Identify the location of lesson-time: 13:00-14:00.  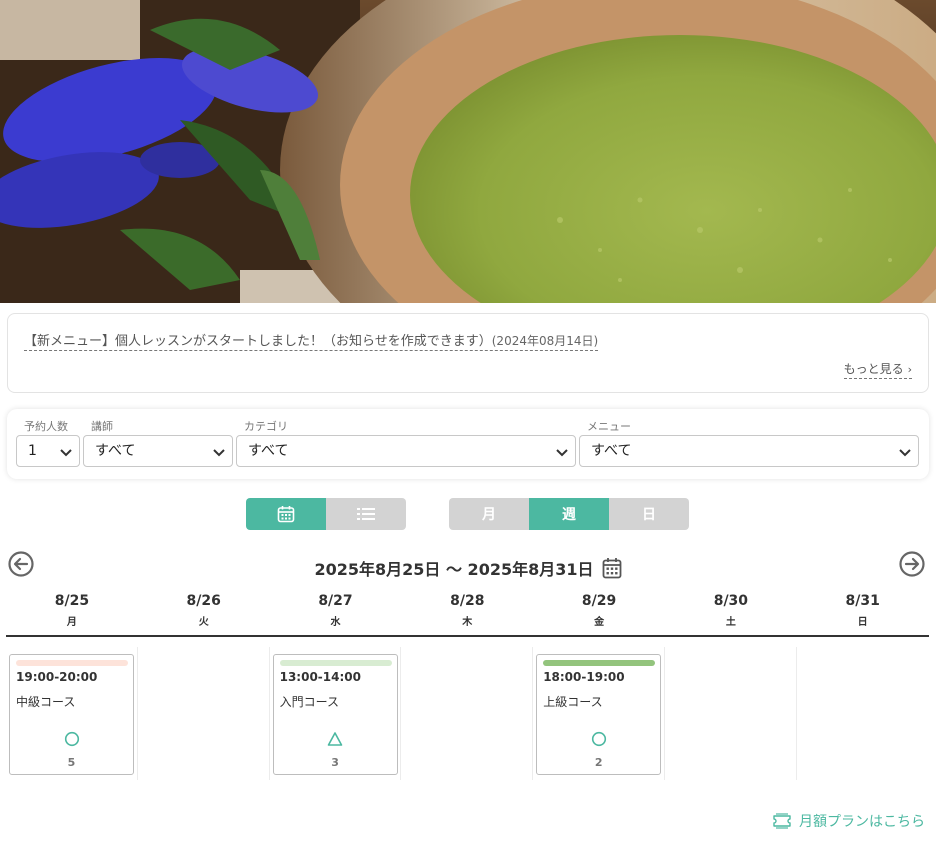
(320, 677).